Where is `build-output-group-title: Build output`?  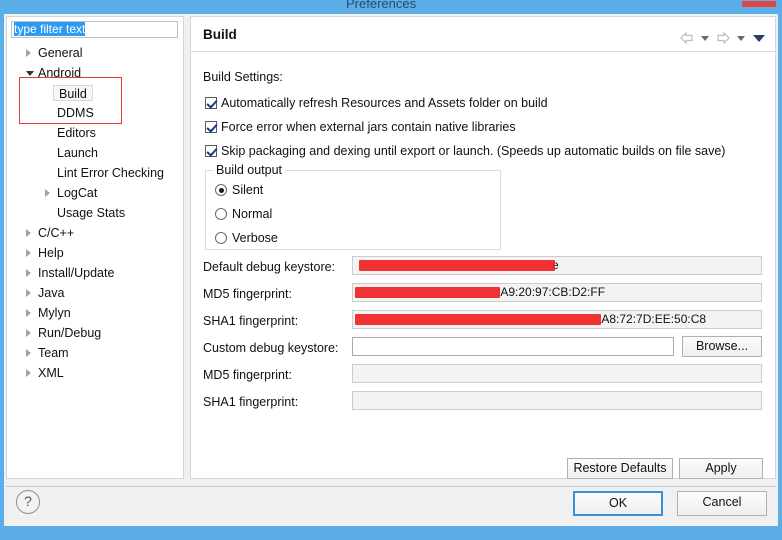 build-output-group-title: Build output is located at coordinates (249, 170).